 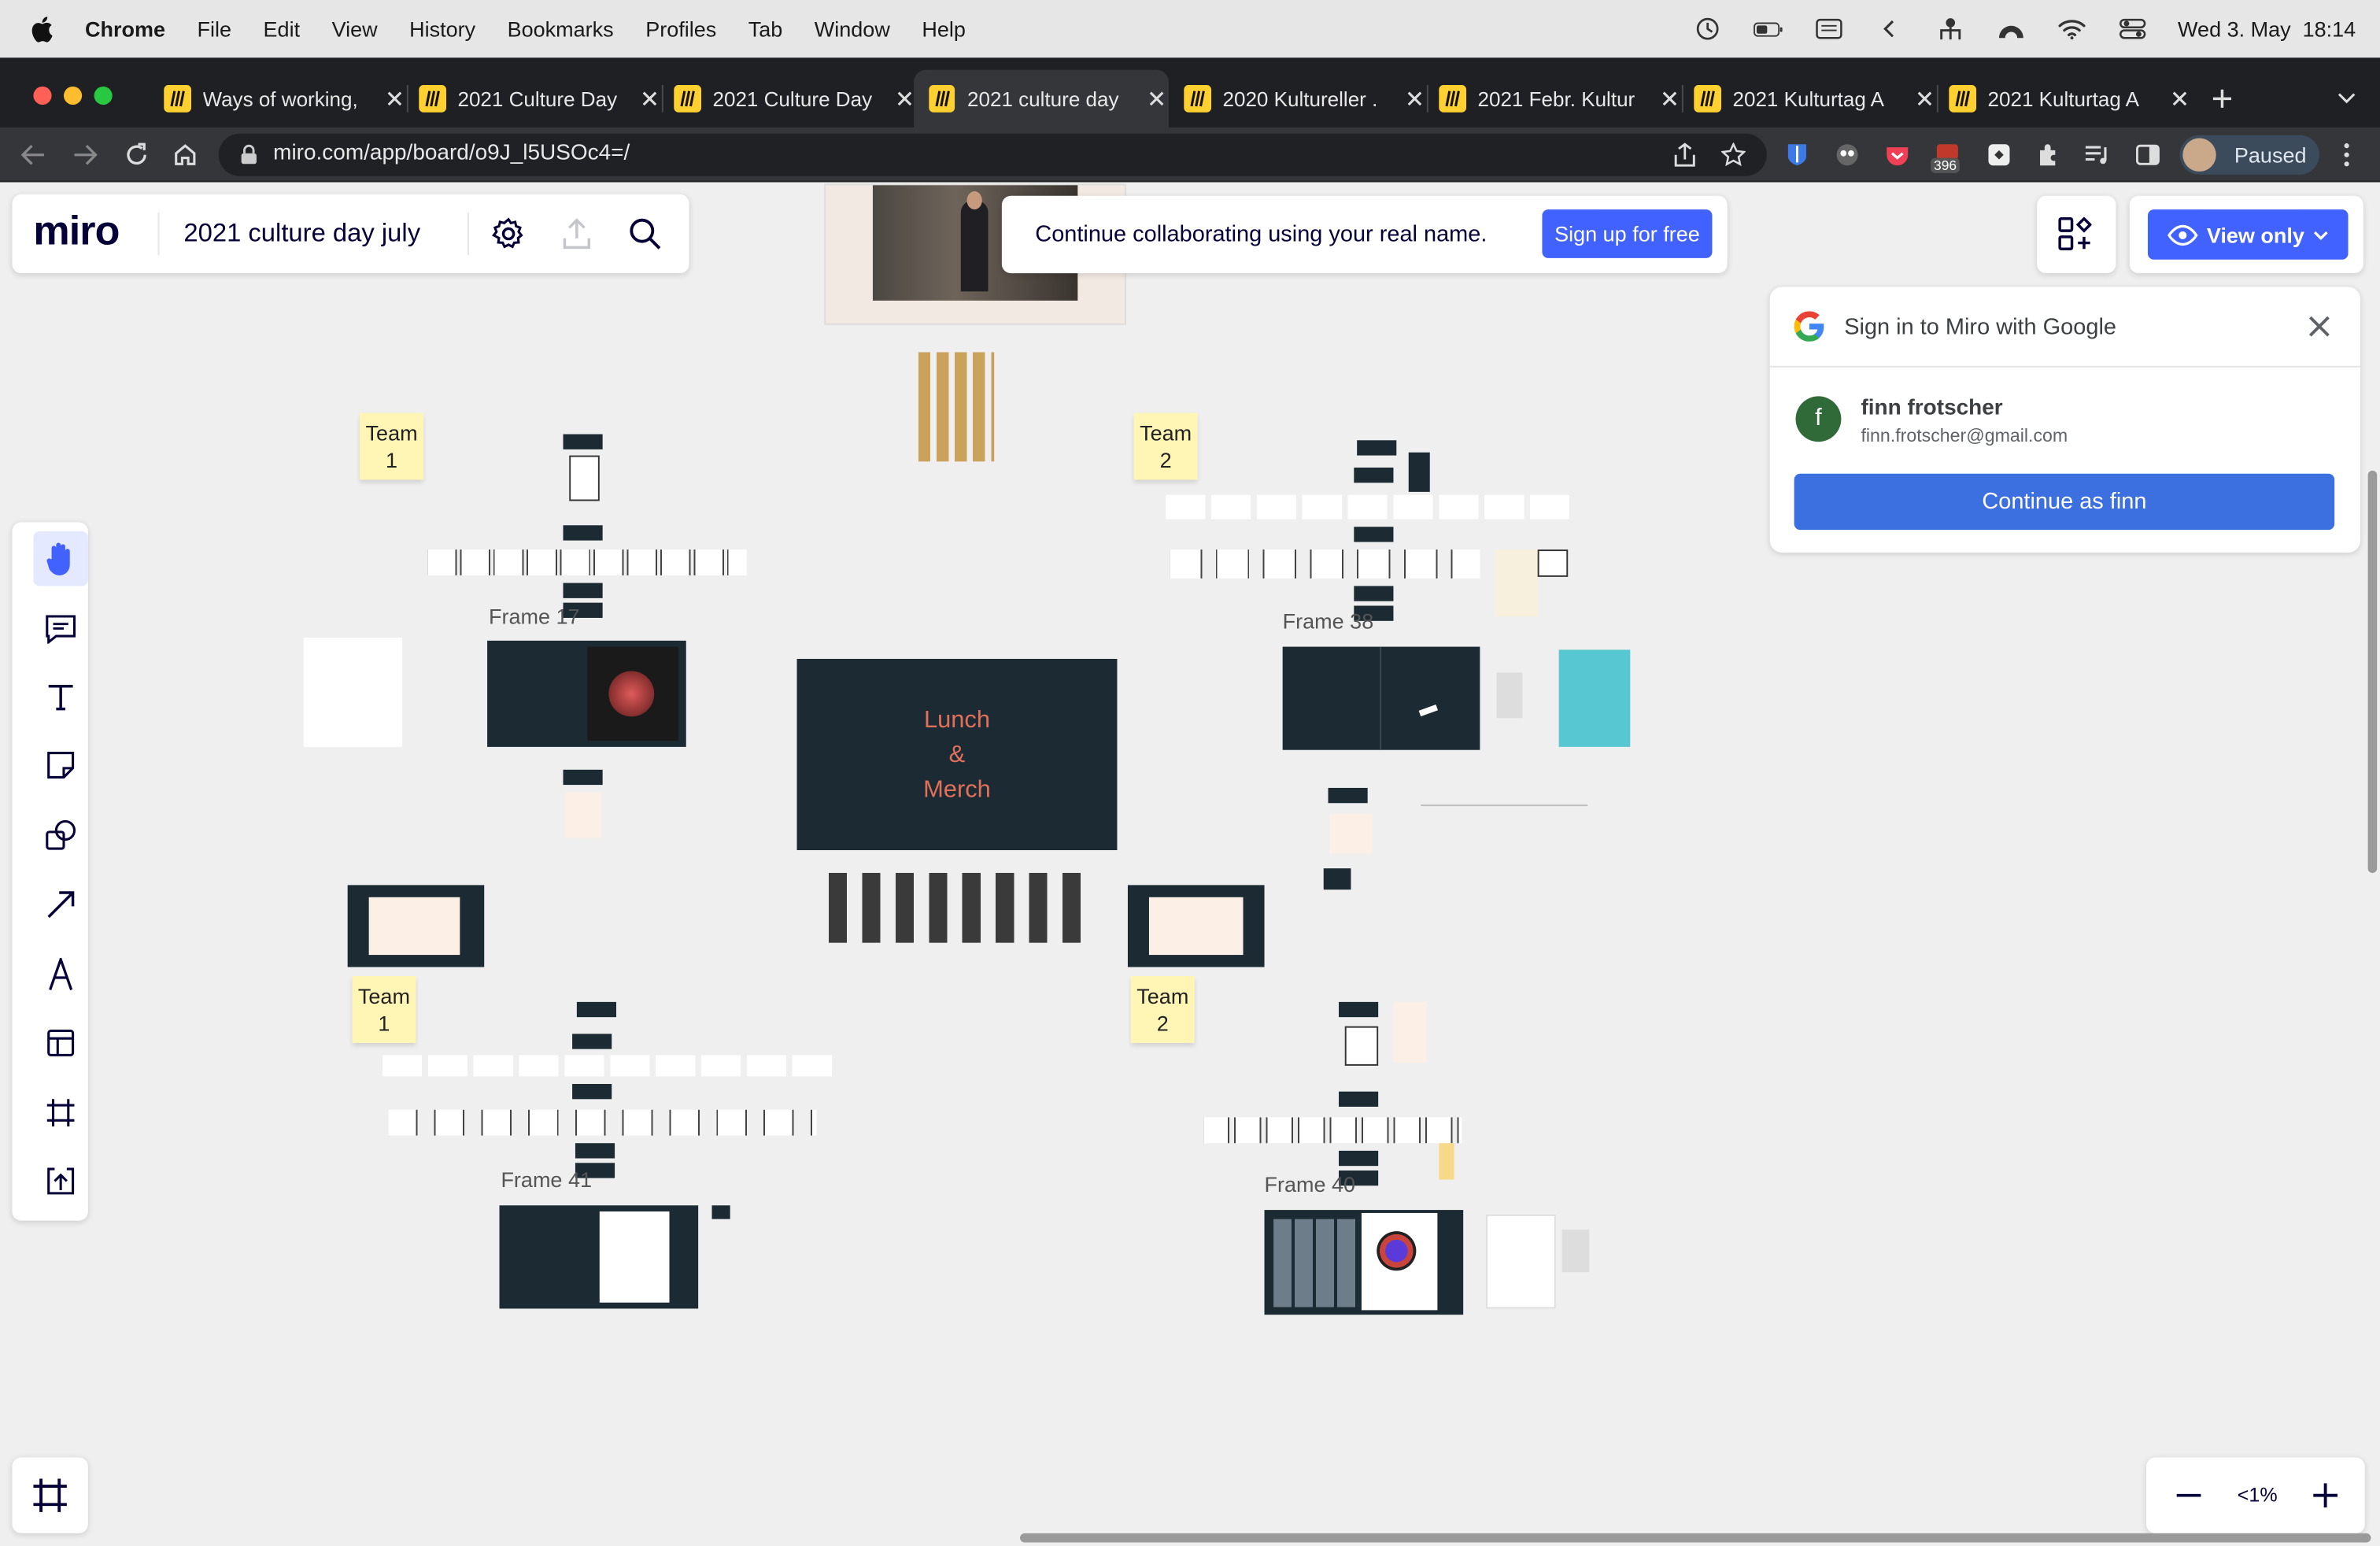 I want to click on text-tool, so click(x=60, y=697).